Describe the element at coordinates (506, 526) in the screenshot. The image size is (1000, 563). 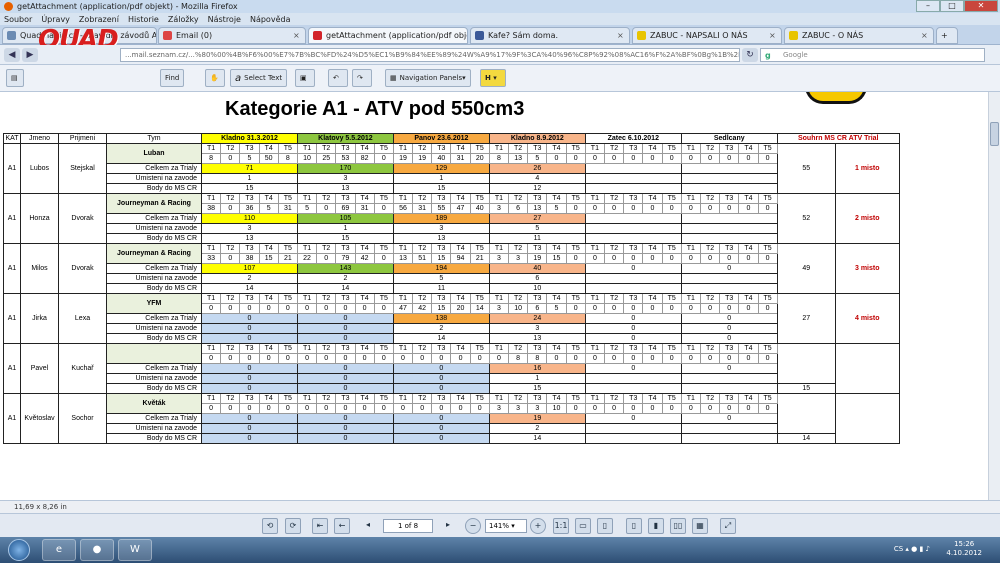
I see `zoom-select: 141% ▾` at that location.